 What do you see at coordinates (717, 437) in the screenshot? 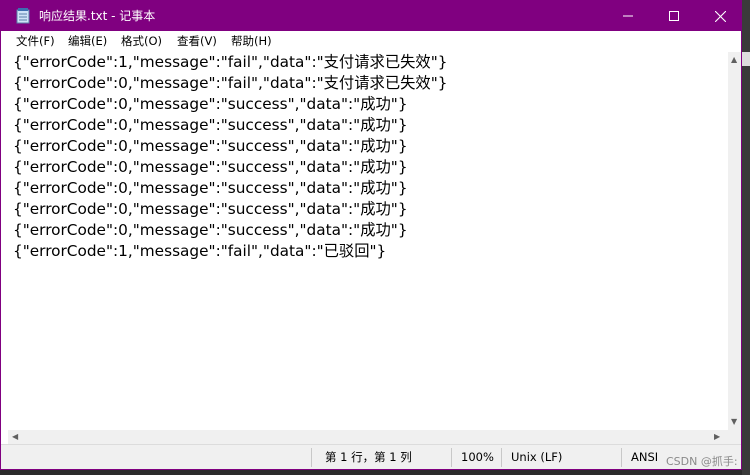
I see `scroll-right-arrow: ▶` at bounding box center [717, 437].